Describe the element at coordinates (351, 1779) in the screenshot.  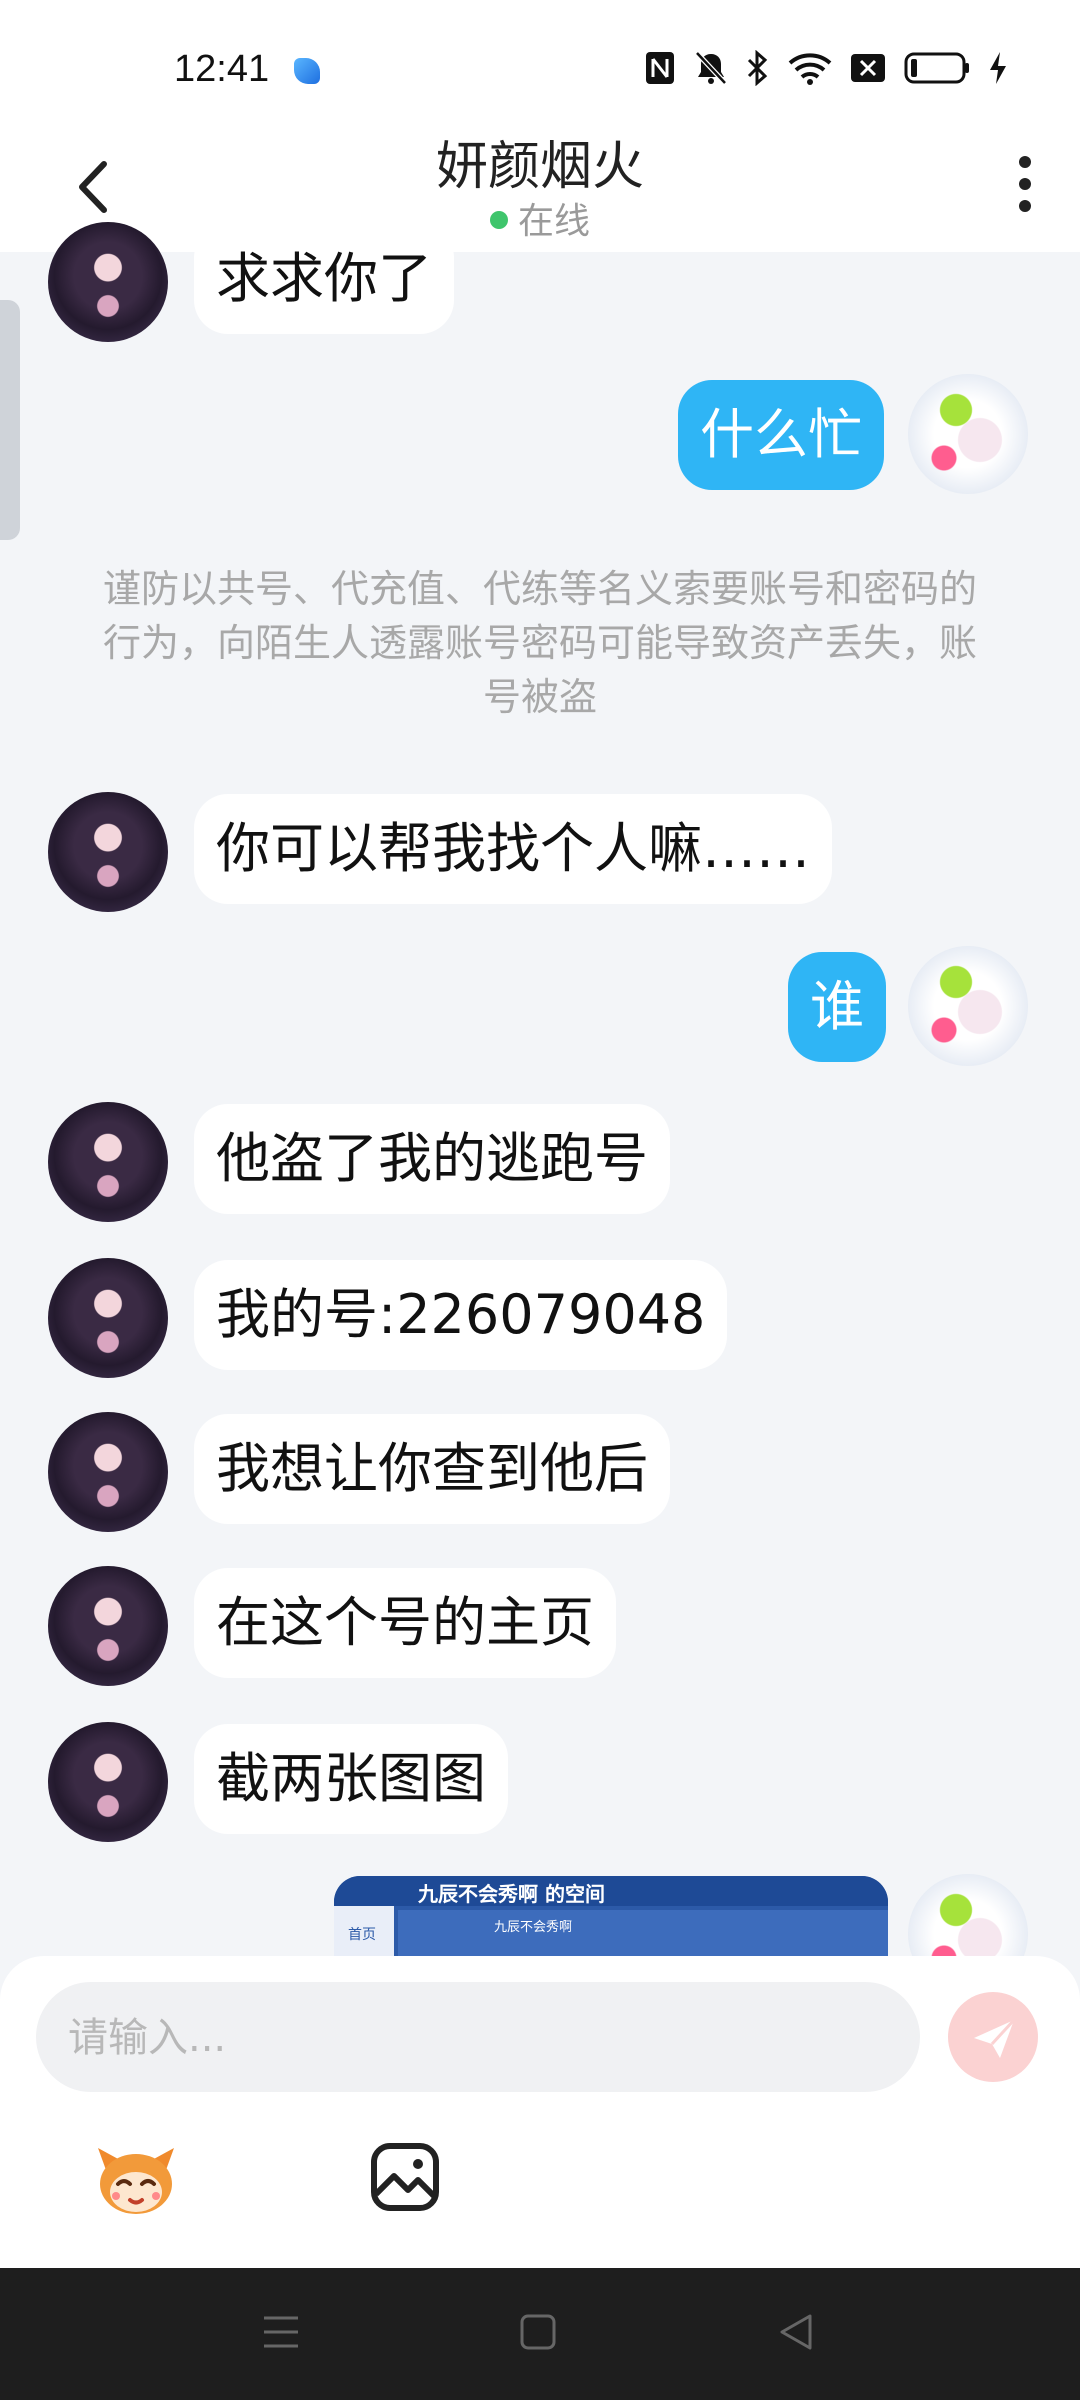
I see `message-bubble-incoming: 截两张图图` at that location.